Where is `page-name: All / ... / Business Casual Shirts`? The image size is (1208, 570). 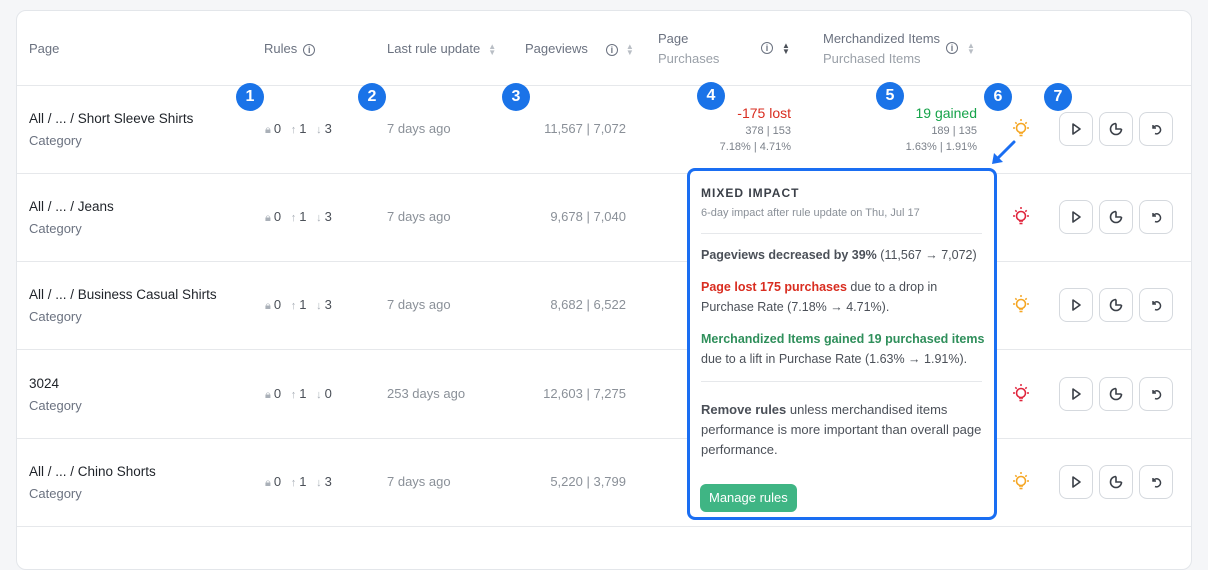
page-name: All / ... / Business Casual Shirts is located at coordinates (123, 294).